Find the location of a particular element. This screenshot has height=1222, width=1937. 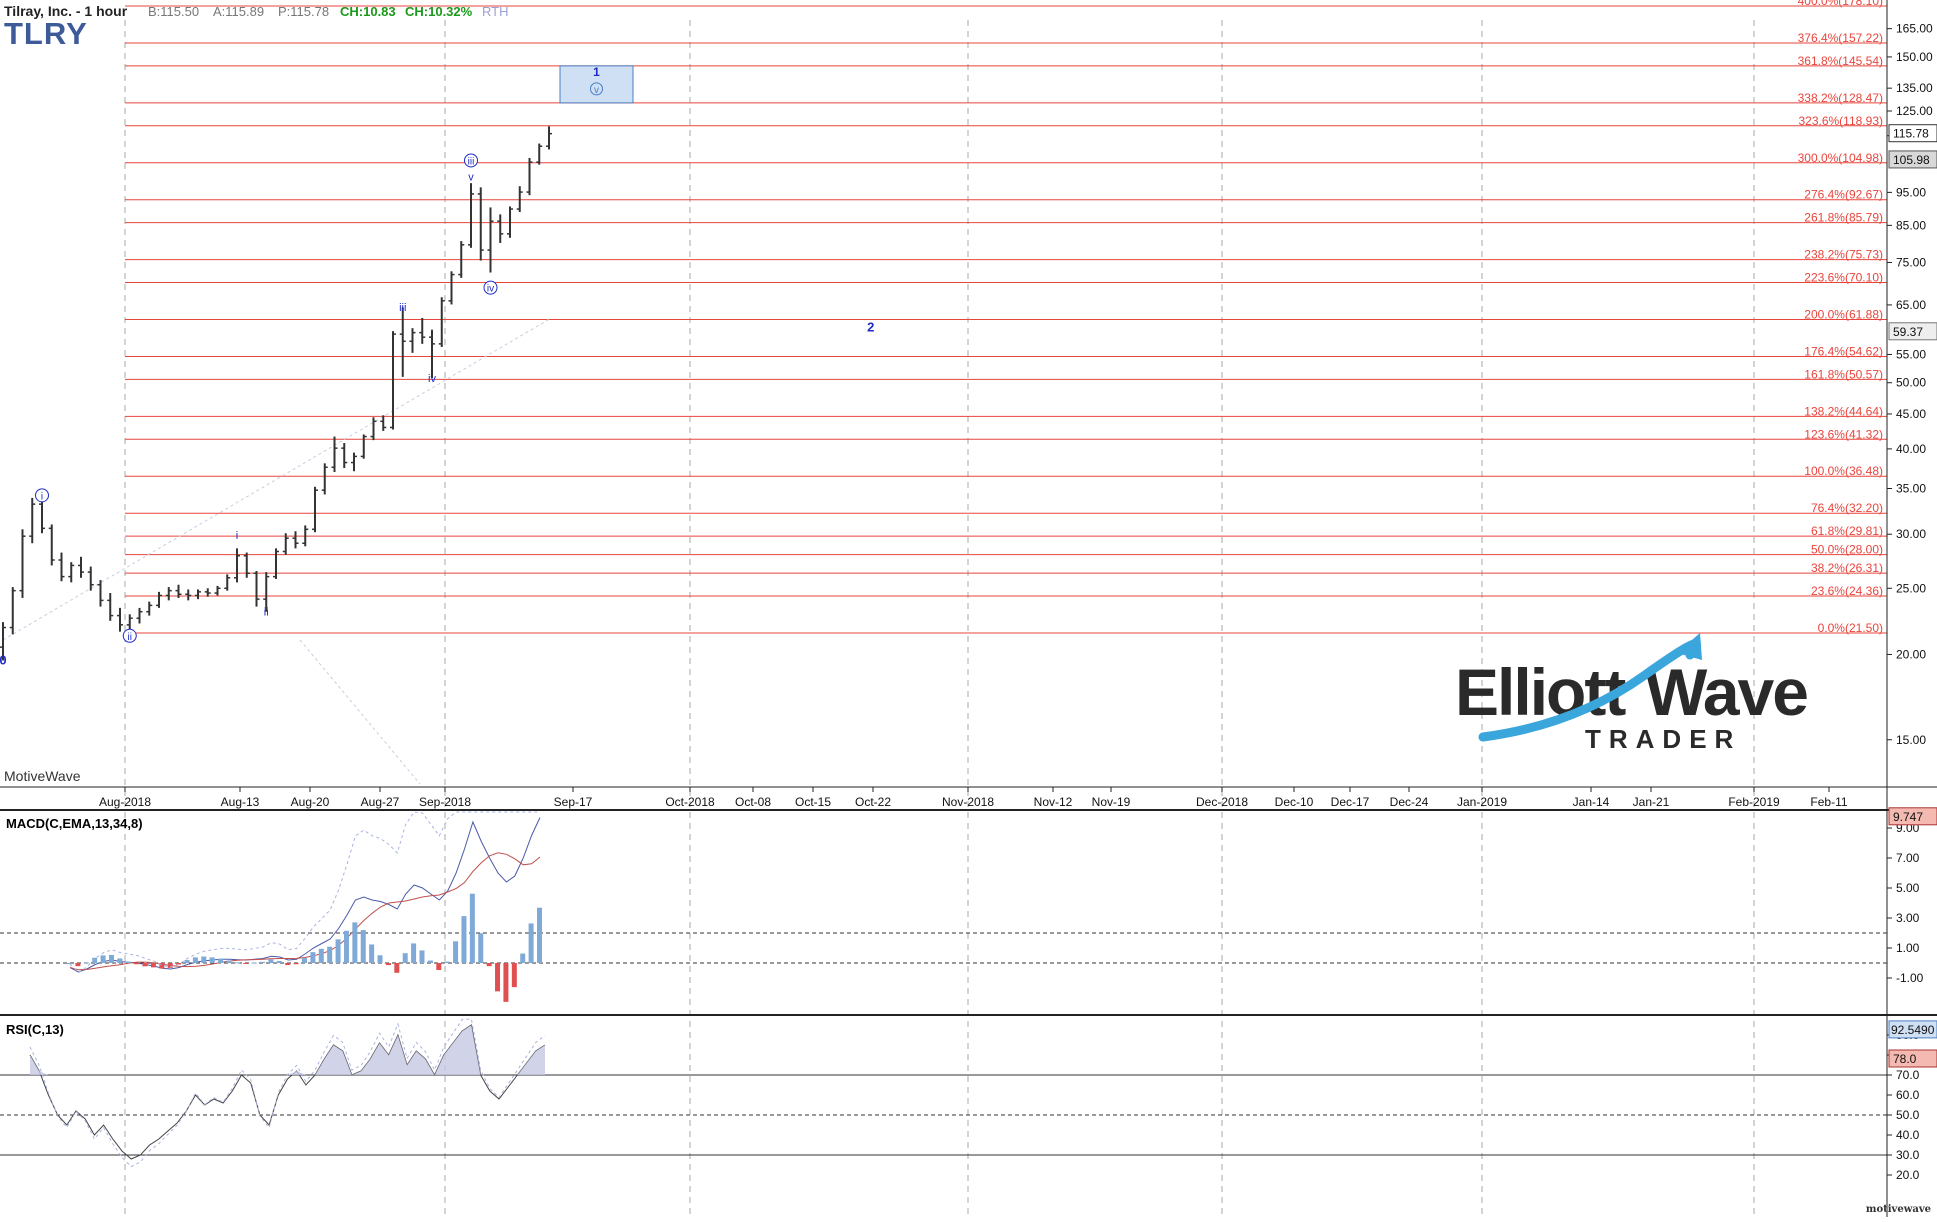

fib-label: 100.0%(36.48) is located at coordinates (1843, 471).